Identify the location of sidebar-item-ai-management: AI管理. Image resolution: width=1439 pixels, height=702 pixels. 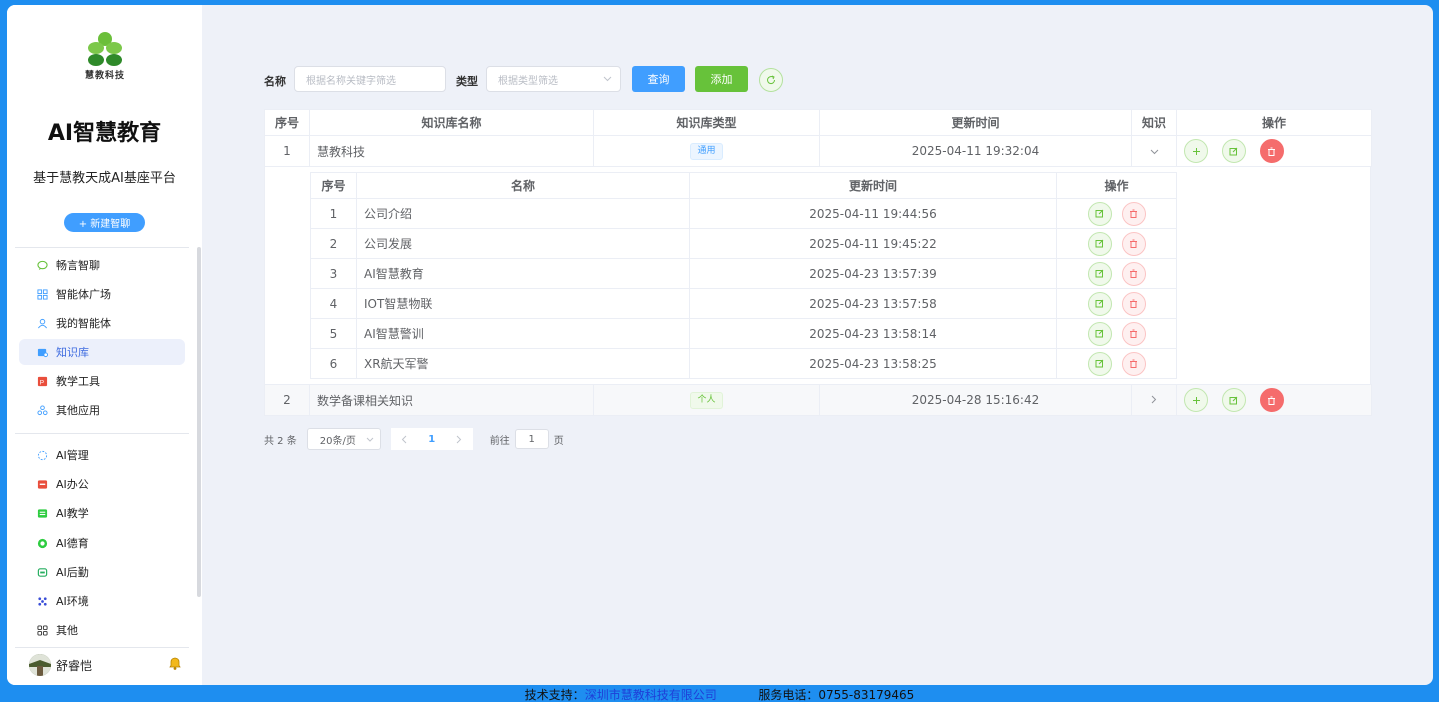
(102, 455).